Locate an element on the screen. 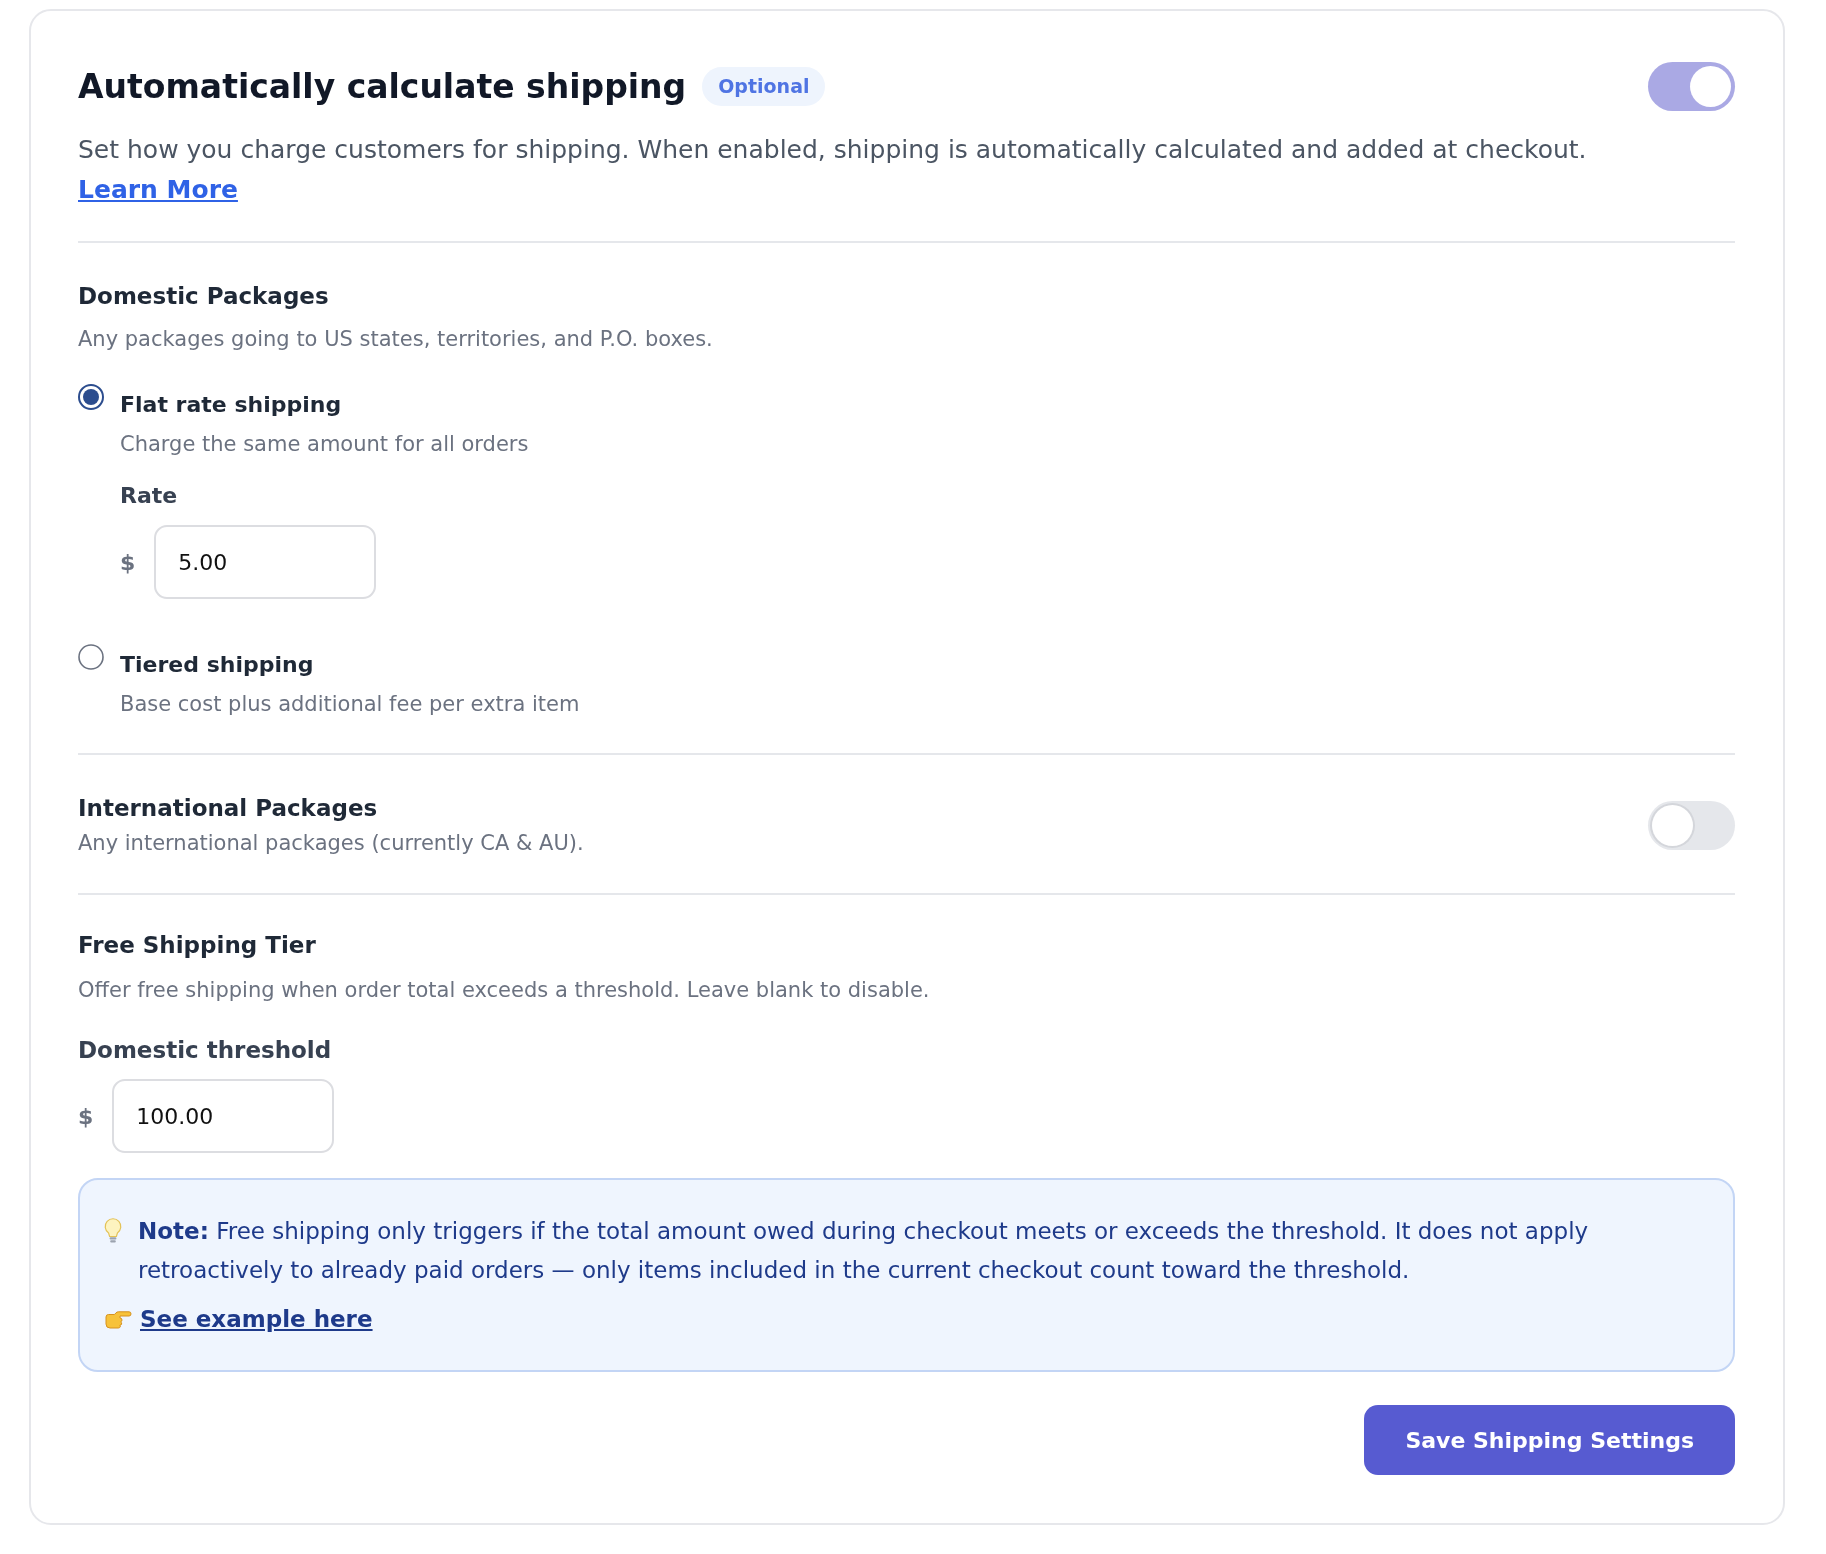 This screenshot has height=1554, width=1826. option-description: Charge the same amount for all orders is located at coordinates (324, 444).